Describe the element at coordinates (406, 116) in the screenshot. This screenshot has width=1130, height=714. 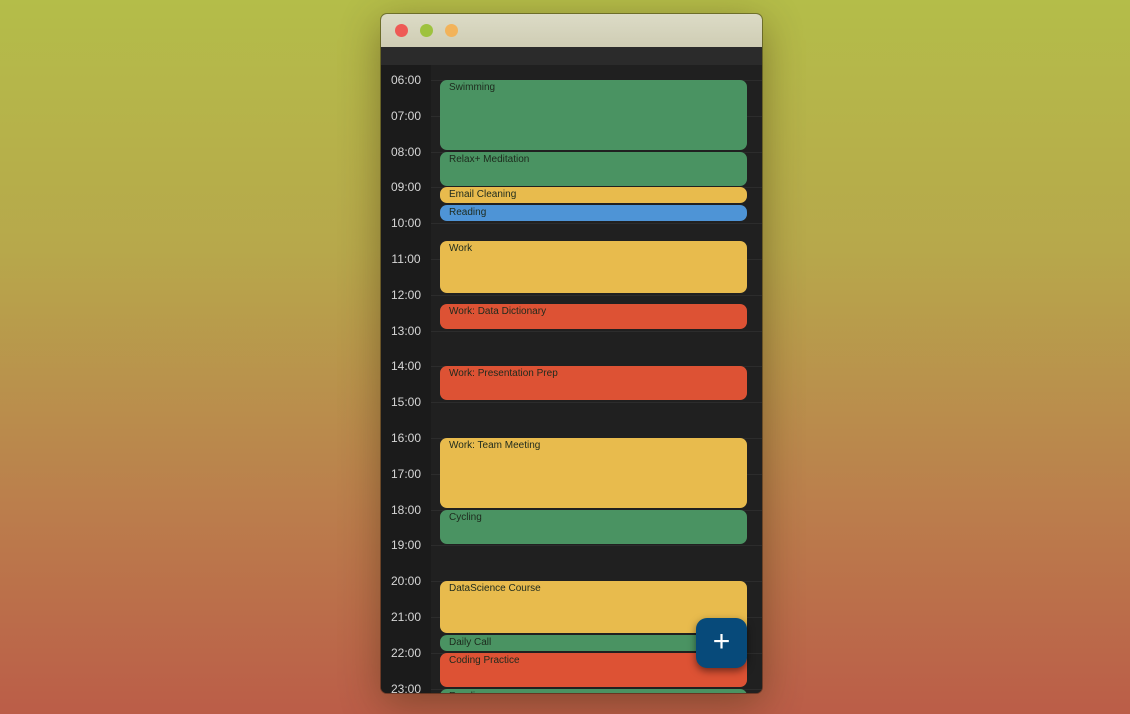
I see `hour-label: 07:00` at that location.